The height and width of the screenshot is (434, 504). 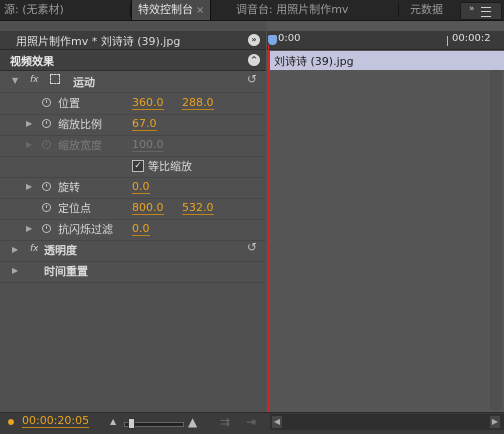 I want to click on anchor-x-value: 800.0, so click(x=148, y=208).